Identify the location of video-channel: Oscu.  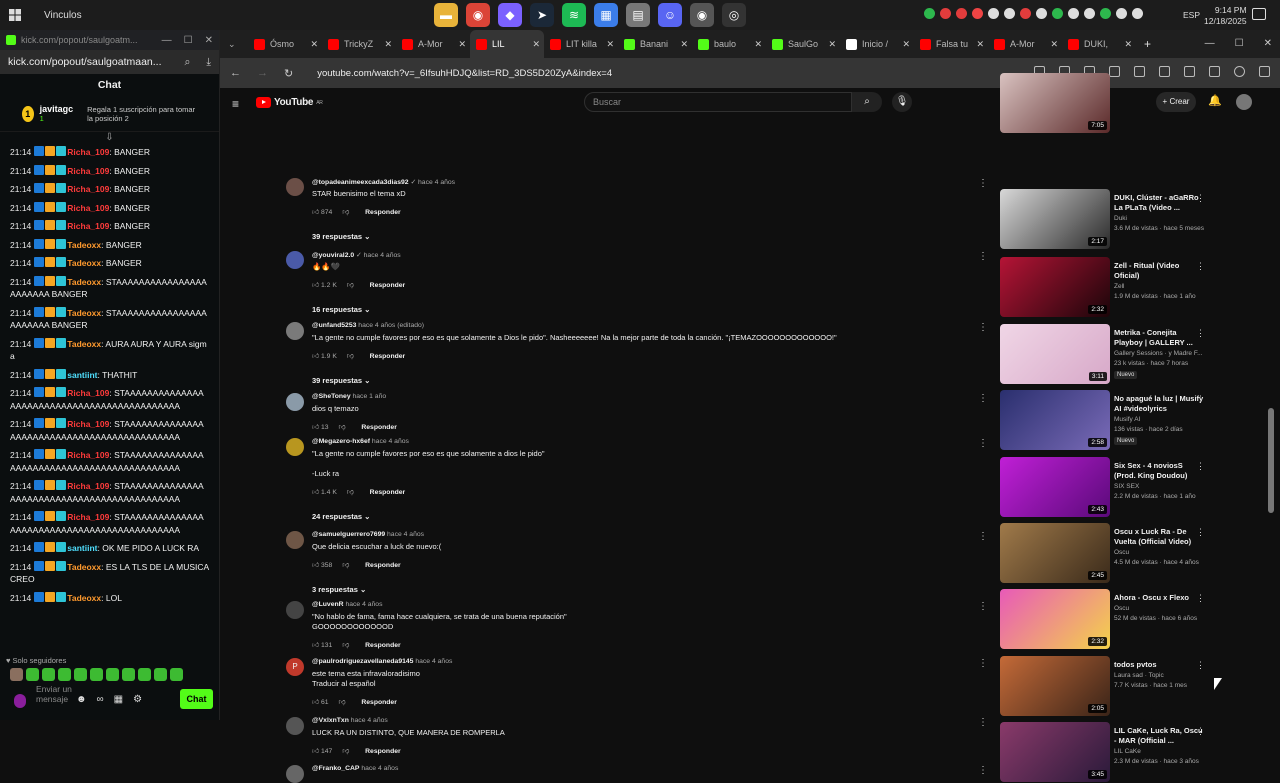
(1121, 552).